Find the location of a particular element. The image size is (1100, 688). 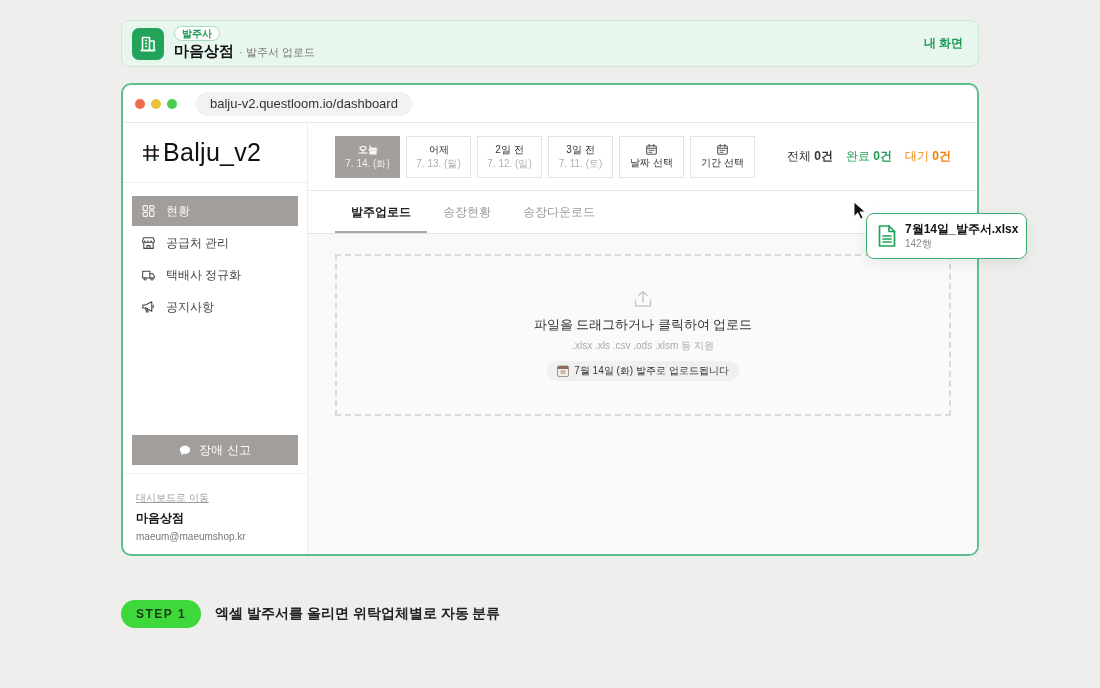

upload-instruction: 파일을 드래그하거나 클릭하여 업로드 is located at coordinates (643, 325).